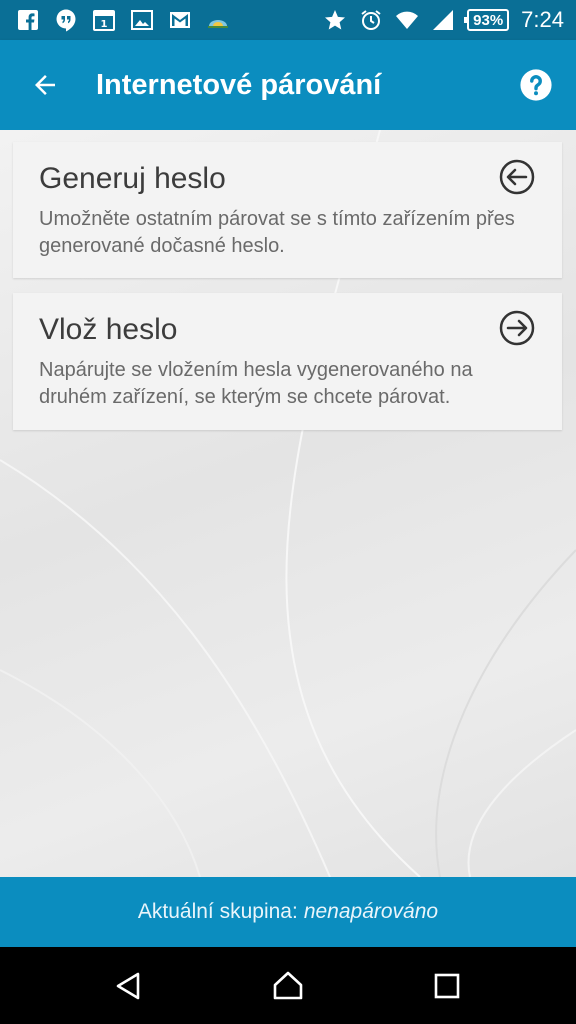  What do you see at coordinates (217, 911) in the screenshot?
I see `group-label: Aktuální skupina:` at bounding box center [217, 911].